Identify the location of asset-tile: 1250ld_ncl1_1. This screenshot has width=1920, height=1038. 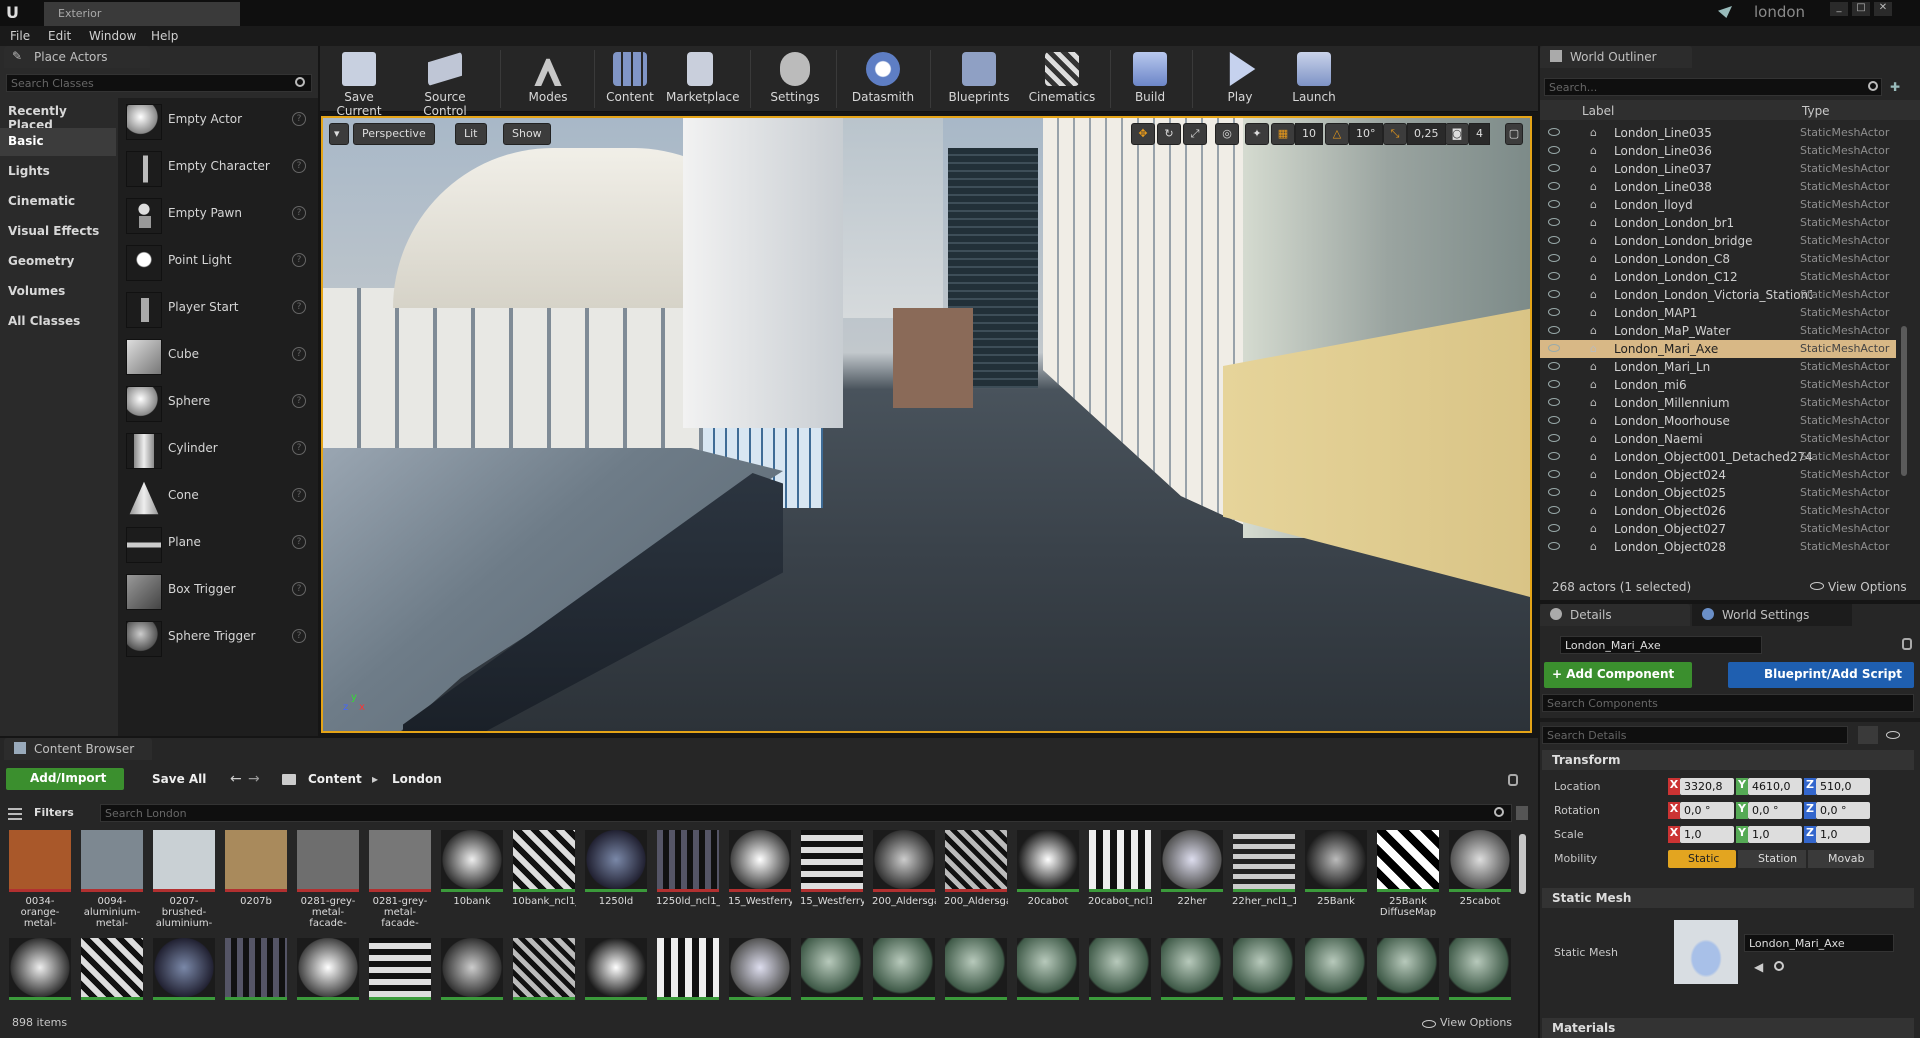
(688, 880).